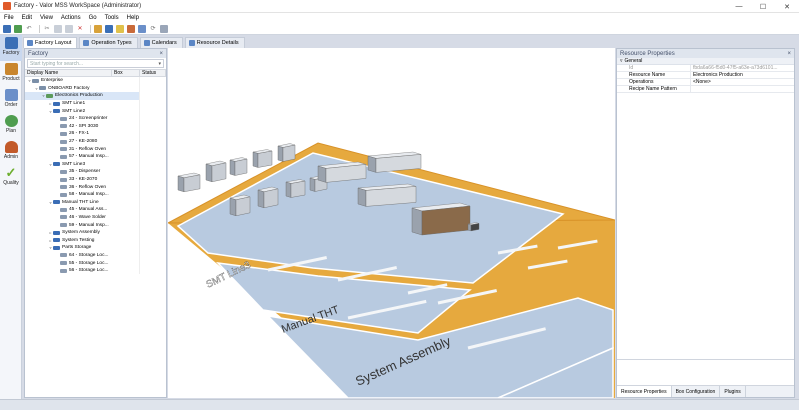  What do you see at coordinates (69, 28) in the screenshot?
I see `paste-icon` at bounding box center [69, 28].